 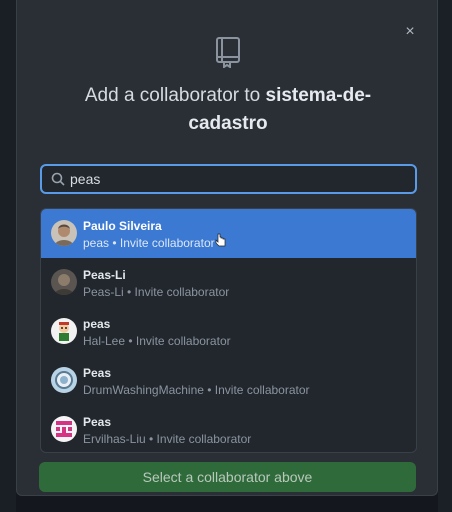 What do you see at coordinates (156, 292) in the screenshot?
I see `result-meta: Peas-Li • Invite collaborator` at bounding box center [156, 292].